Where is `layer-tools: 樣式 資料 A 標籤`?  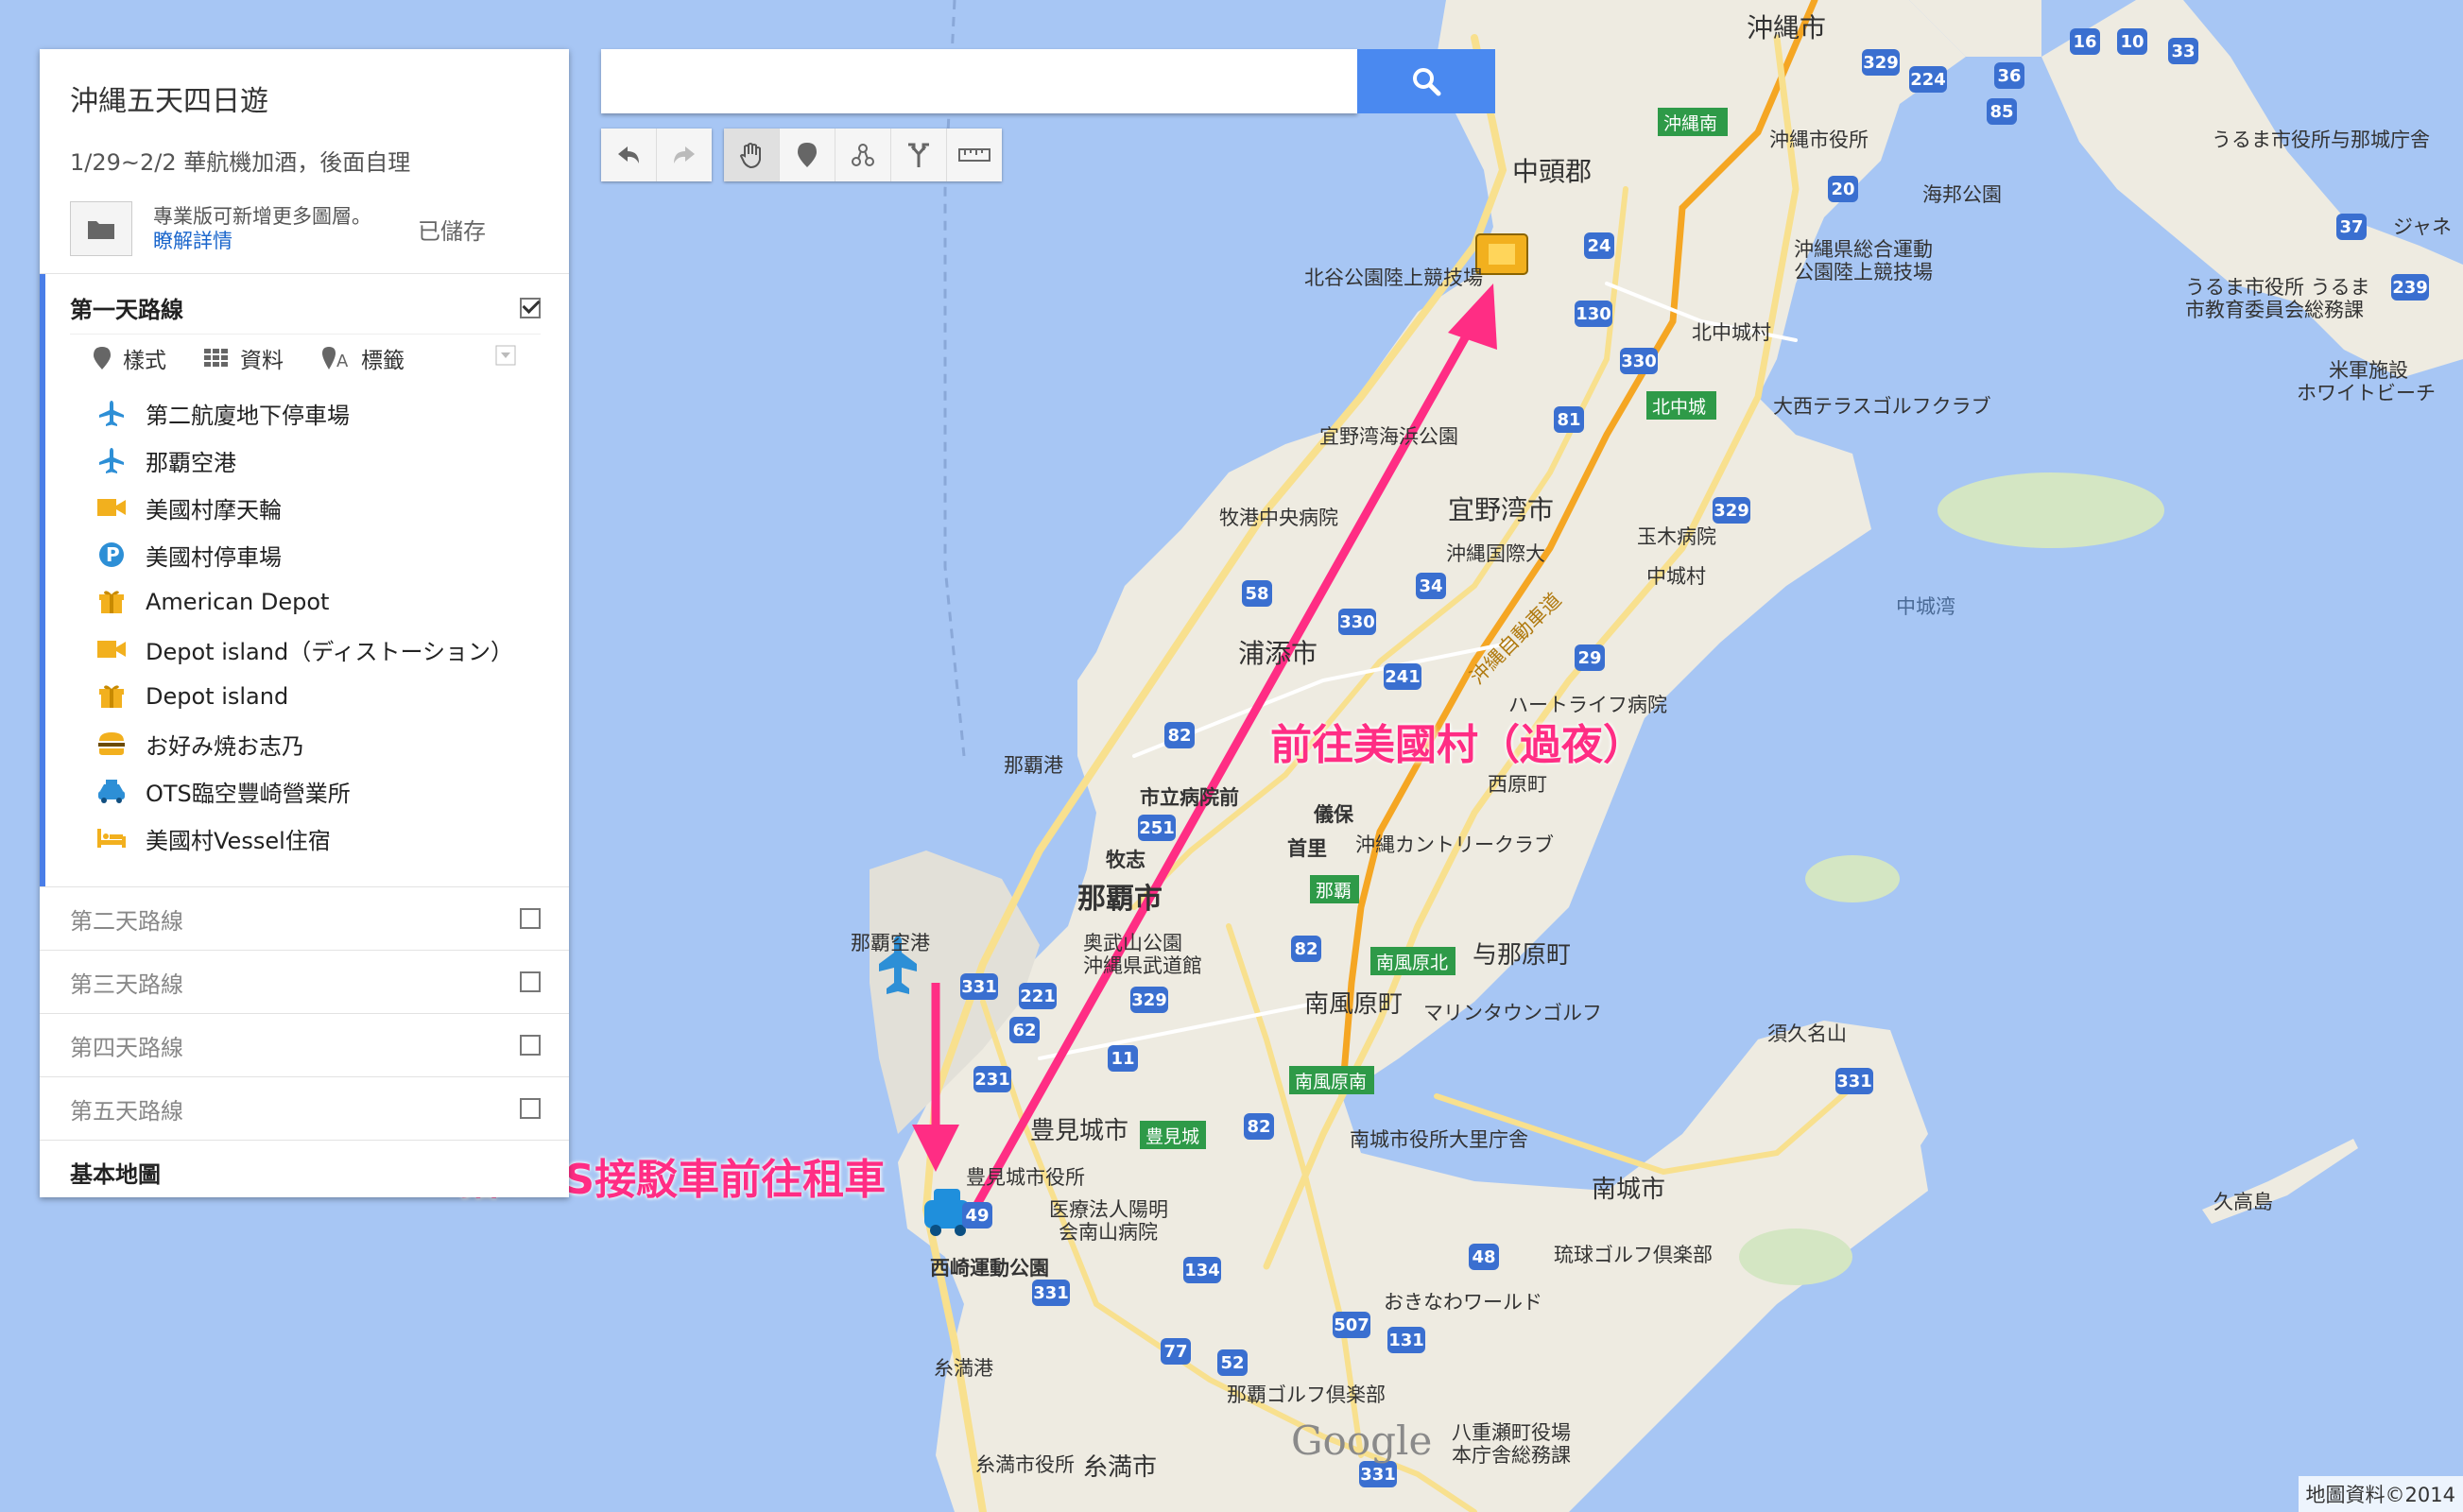
layer-tools: 樣式 資料 A 標籤 is located at coordinates (305, 360).